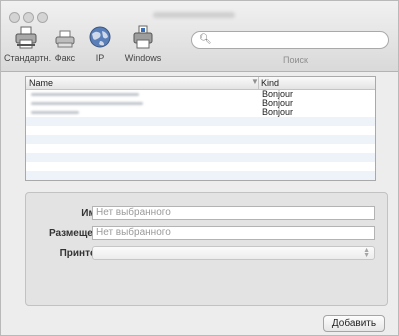  I want to click on table-header: Name ▼ Kind, so click(200, 83).